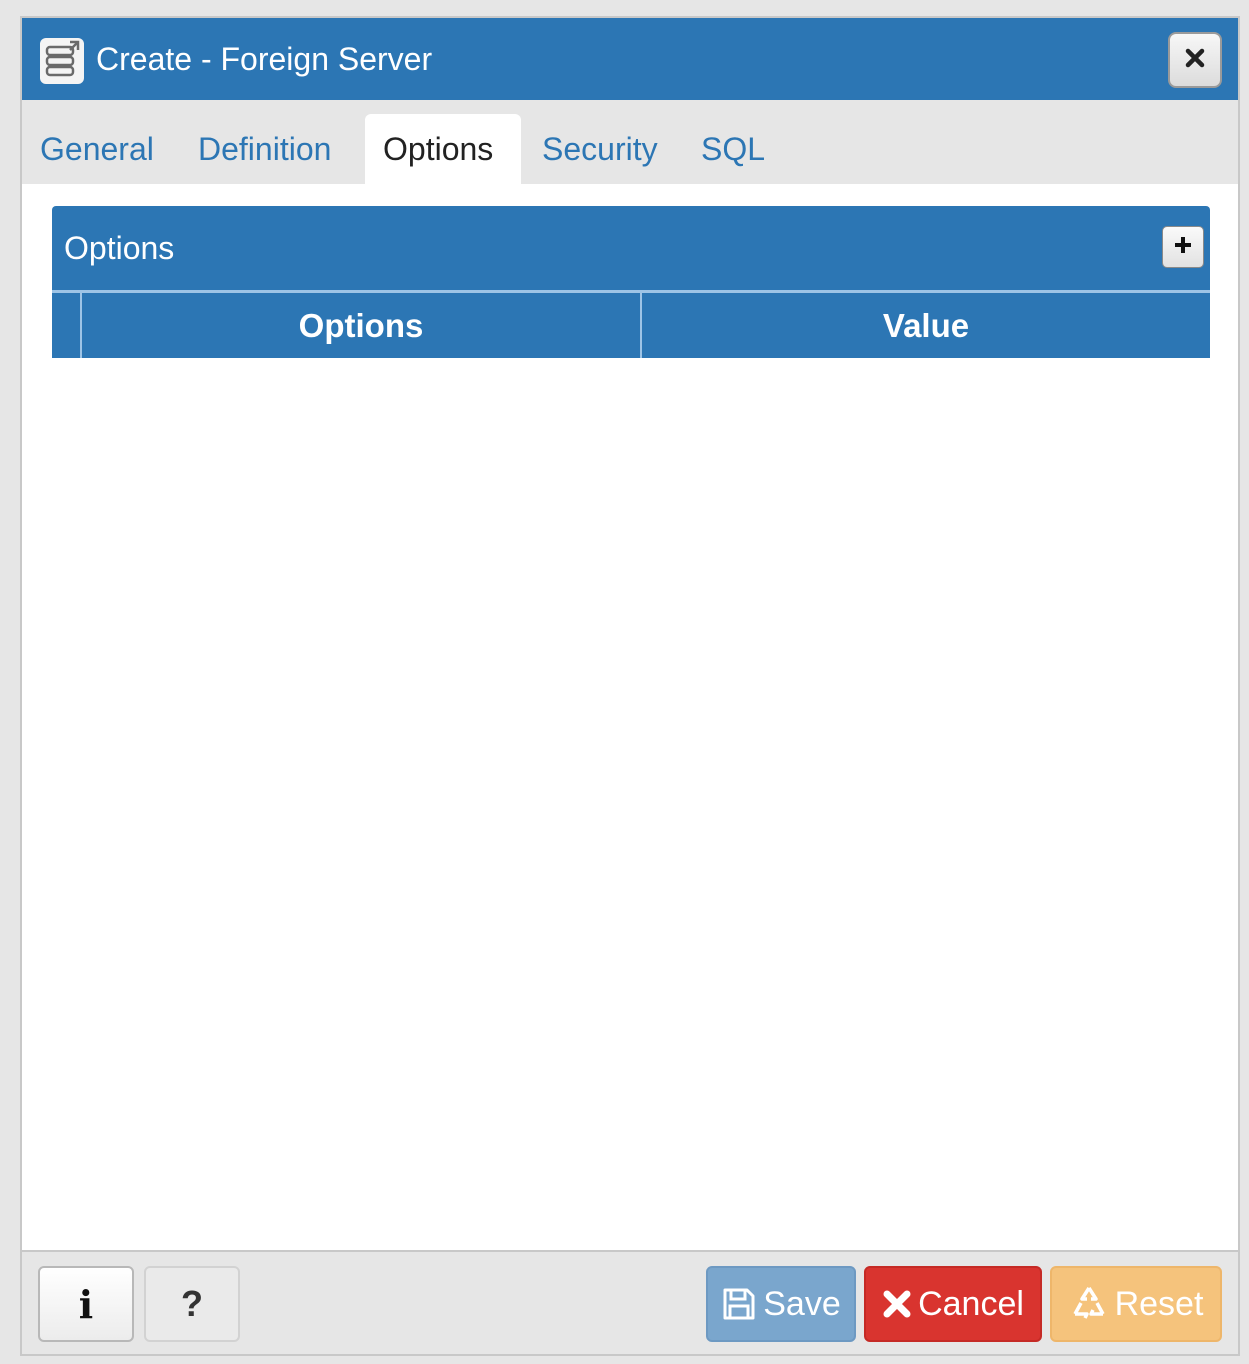 This screenshot has height=1364, width=1249. What do you see at coordinates (926, 325) in the screenshot?
I see `column-header-value: Value` at bounding box center [926, 325].